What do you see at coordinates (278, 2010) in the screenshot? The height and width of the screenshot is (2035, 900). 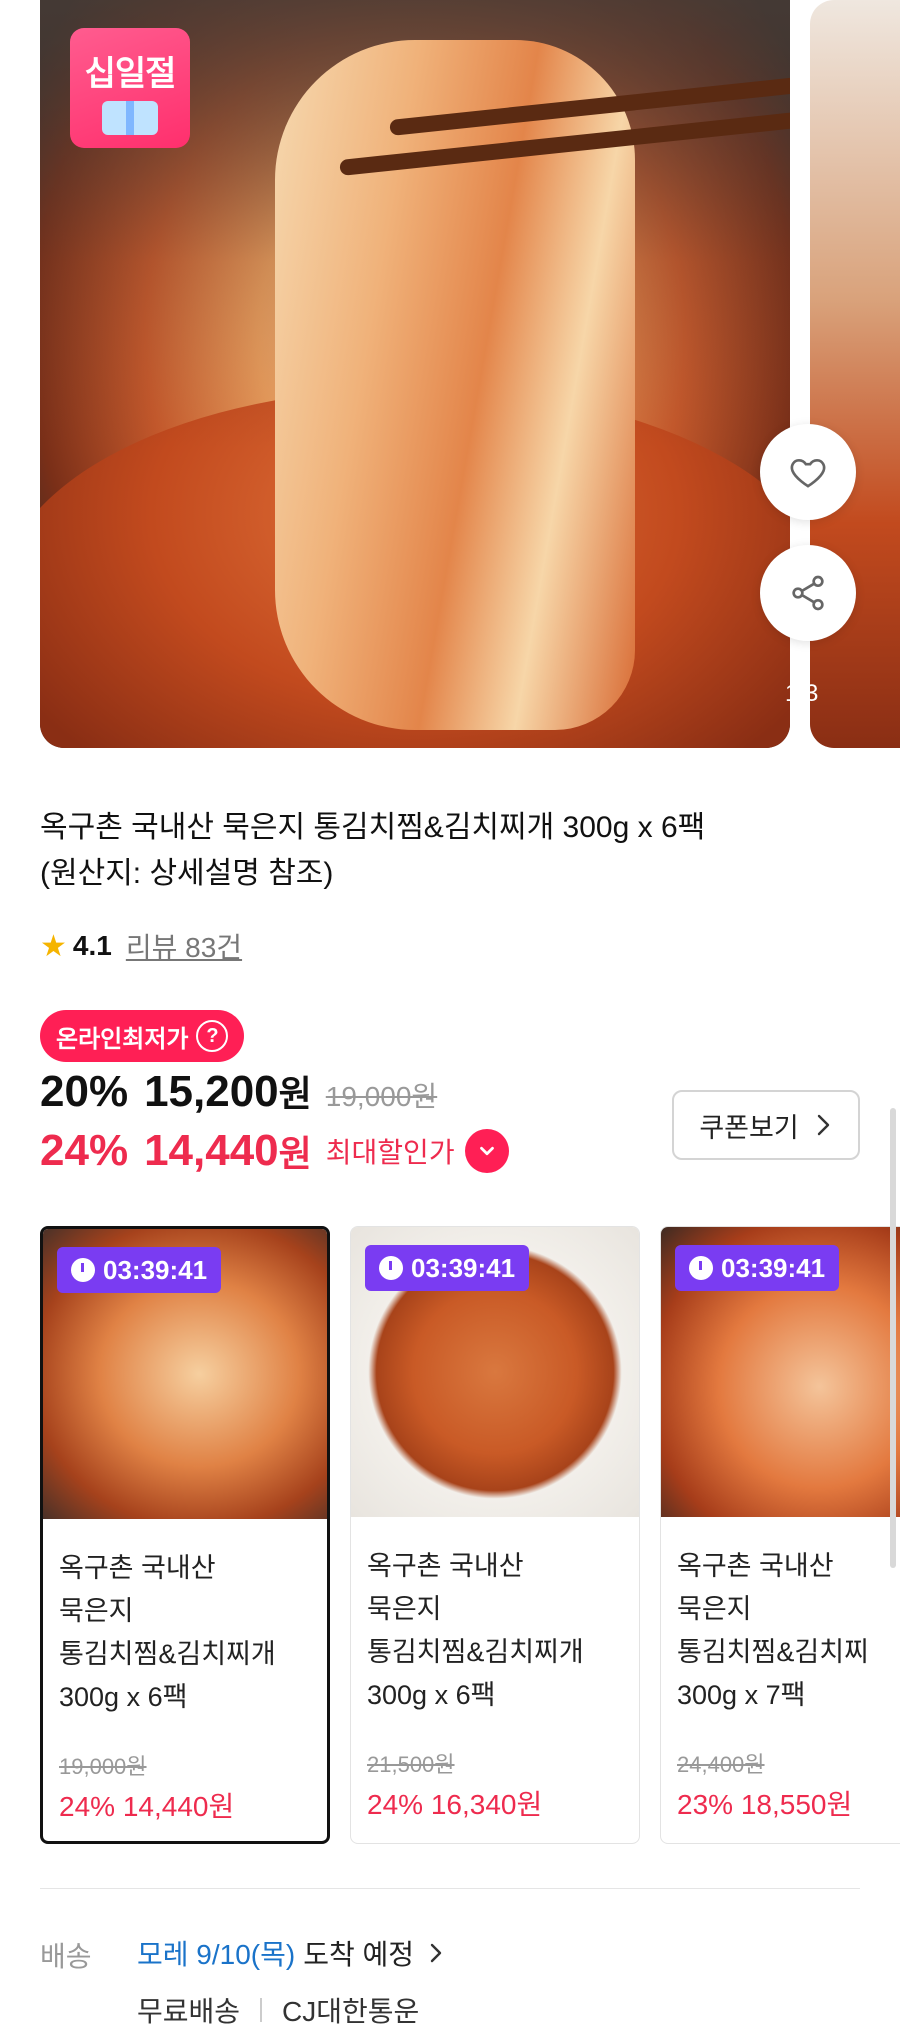 I see `shipping-details: 무료배송 CJ대한통운` at bounding box center [278, 2010].